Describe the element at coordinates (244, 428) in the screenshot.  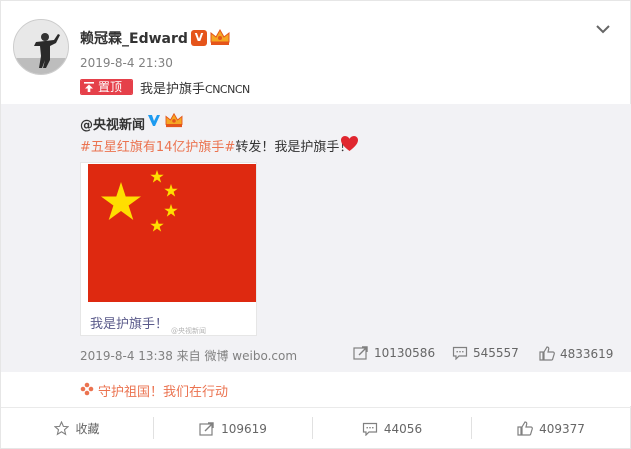
I see `repost-count: 109619` at that location.